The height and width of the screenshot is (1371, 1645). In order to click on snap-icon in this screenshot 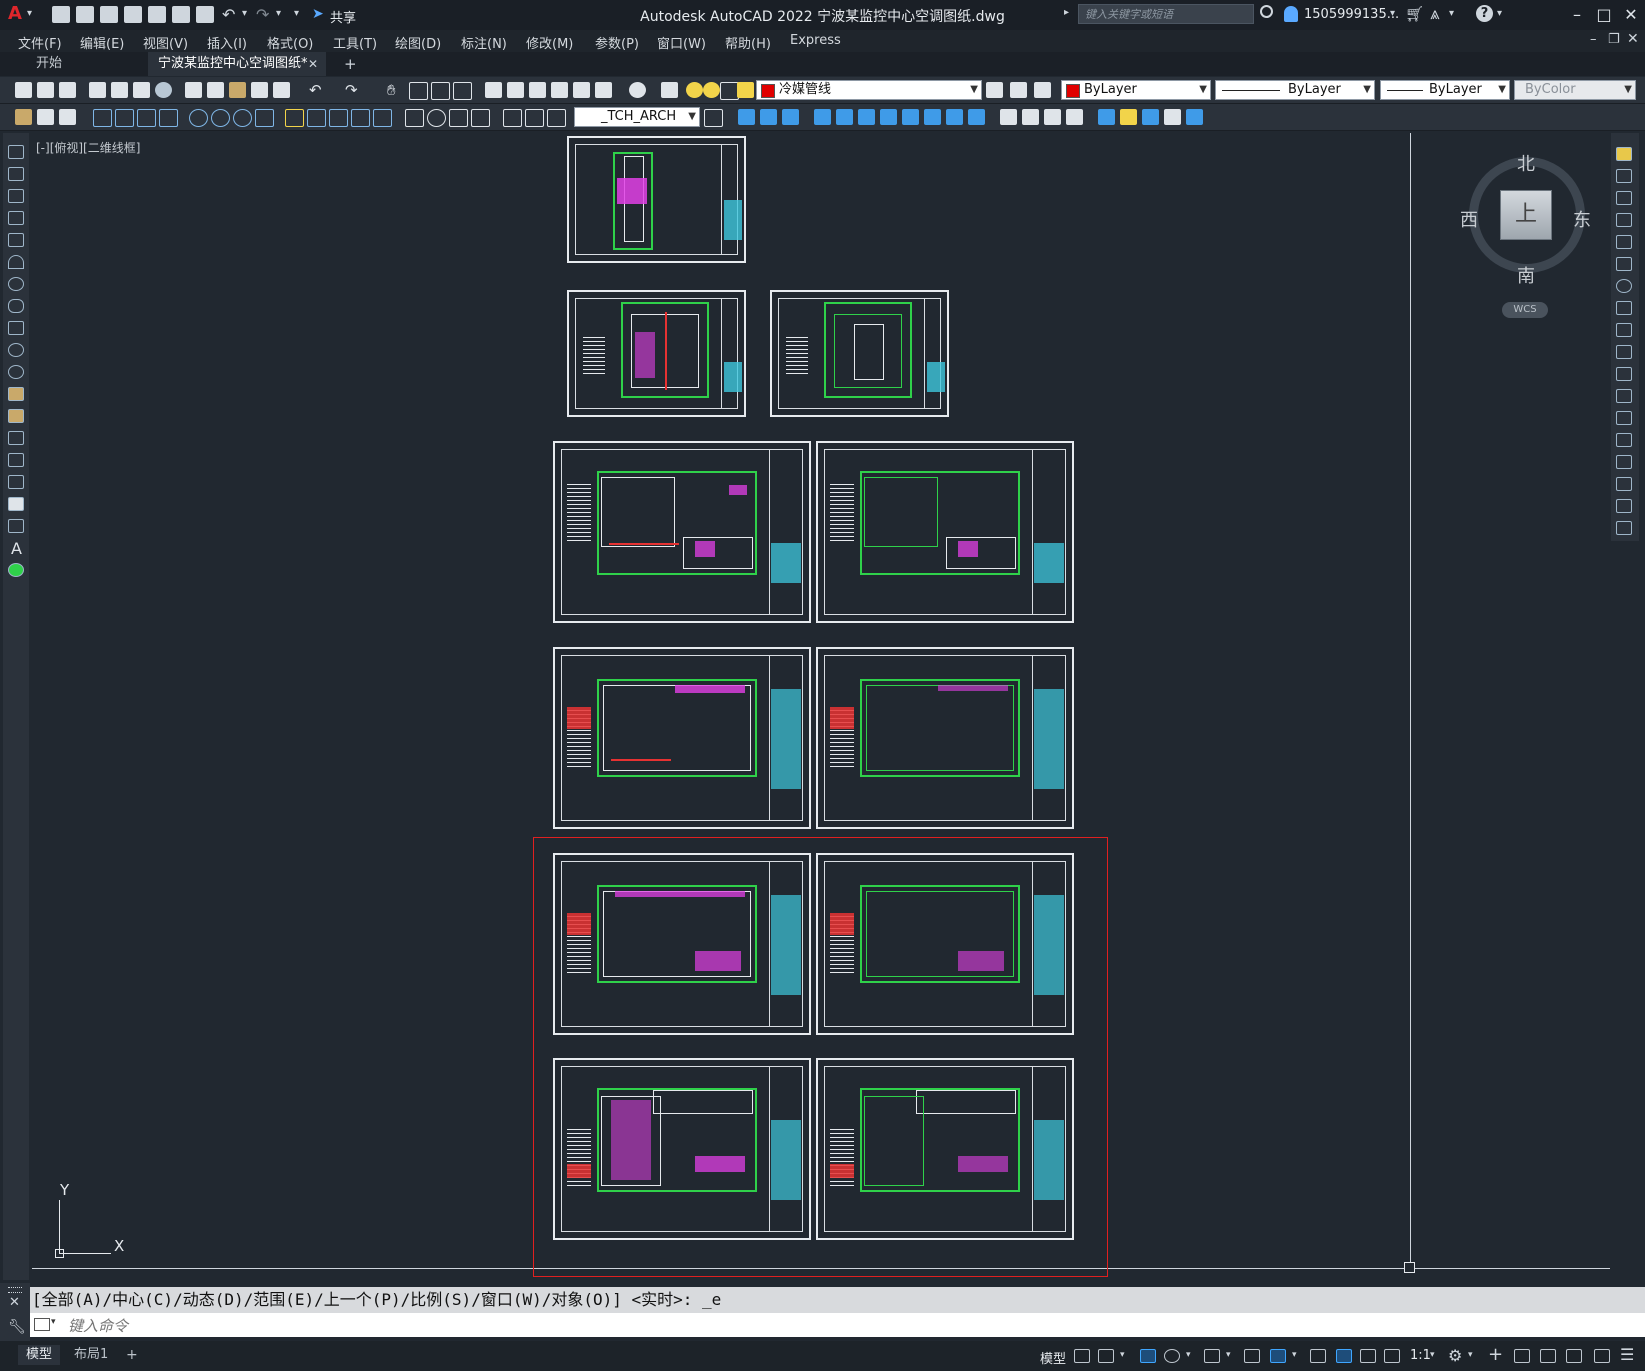, I will do `click(1106, 1356)`.